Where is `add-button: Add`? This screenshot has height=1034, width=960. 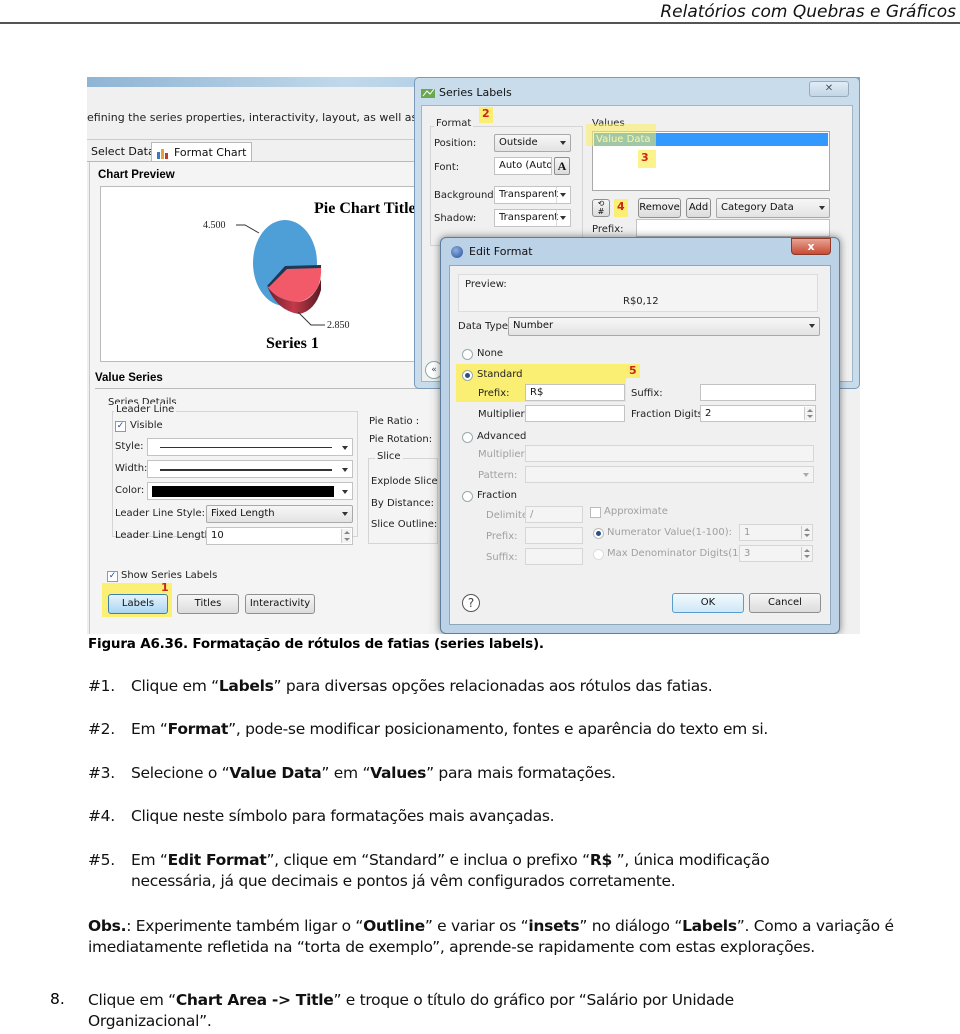
add-button: Add is located at coordinates (698, 208).